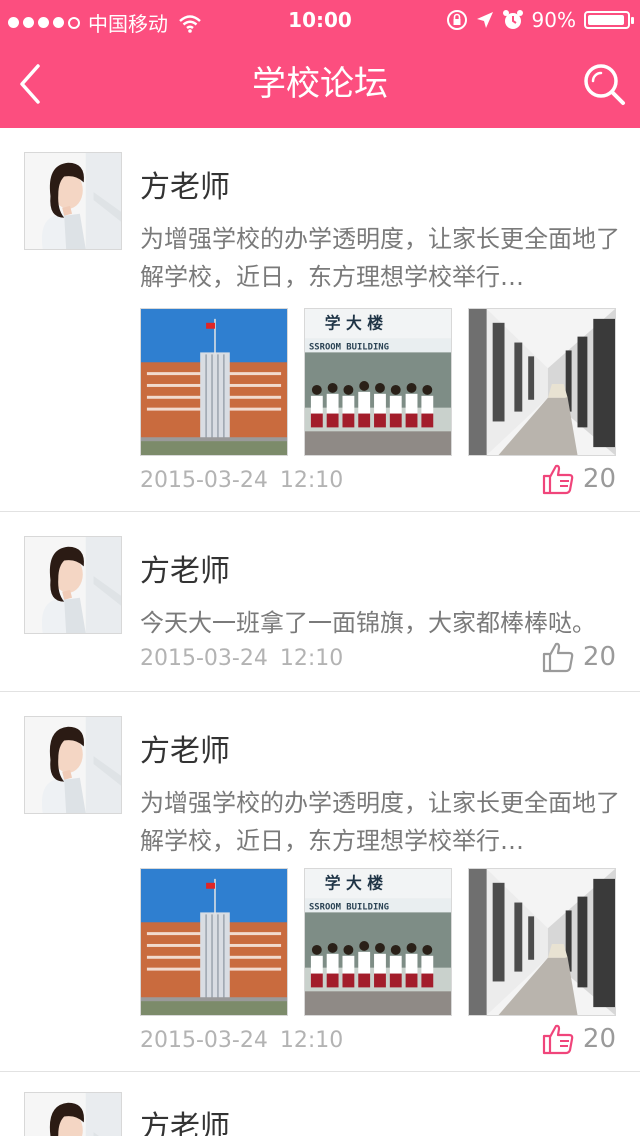  I want to click on page-title: 学校论坛, so click(320, 84).